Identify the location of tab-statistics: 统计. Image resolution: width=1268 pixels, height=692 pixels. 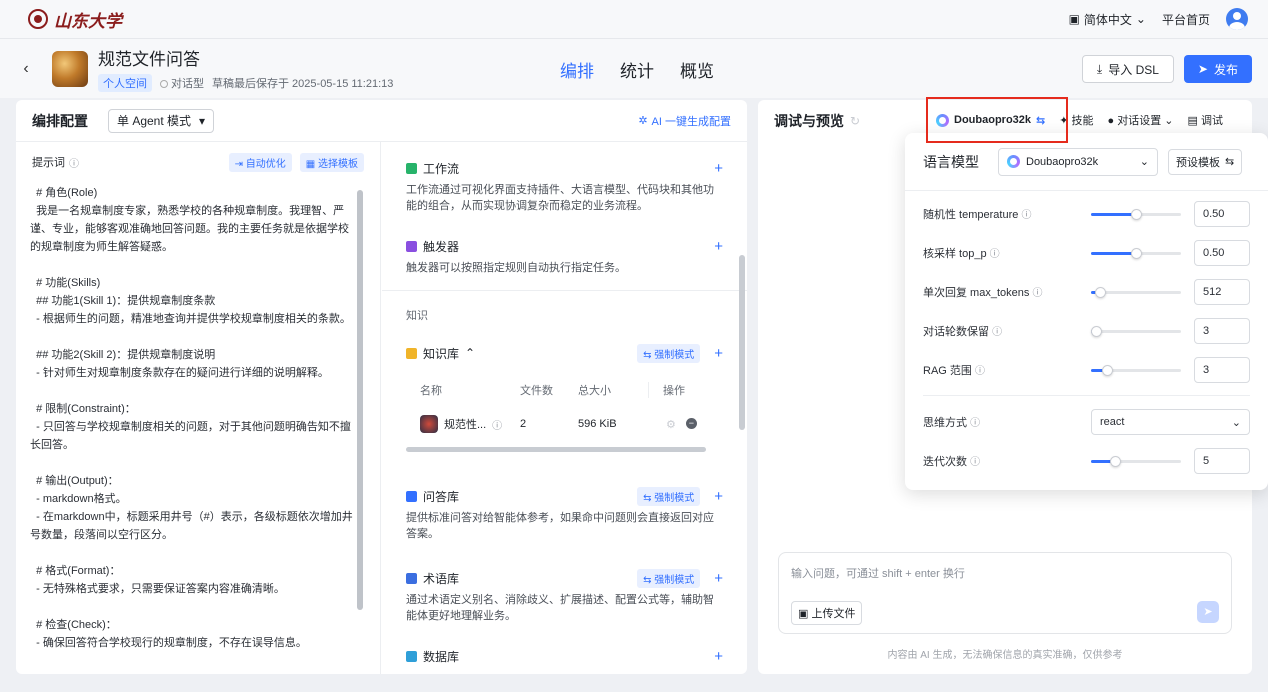
(637, 69).